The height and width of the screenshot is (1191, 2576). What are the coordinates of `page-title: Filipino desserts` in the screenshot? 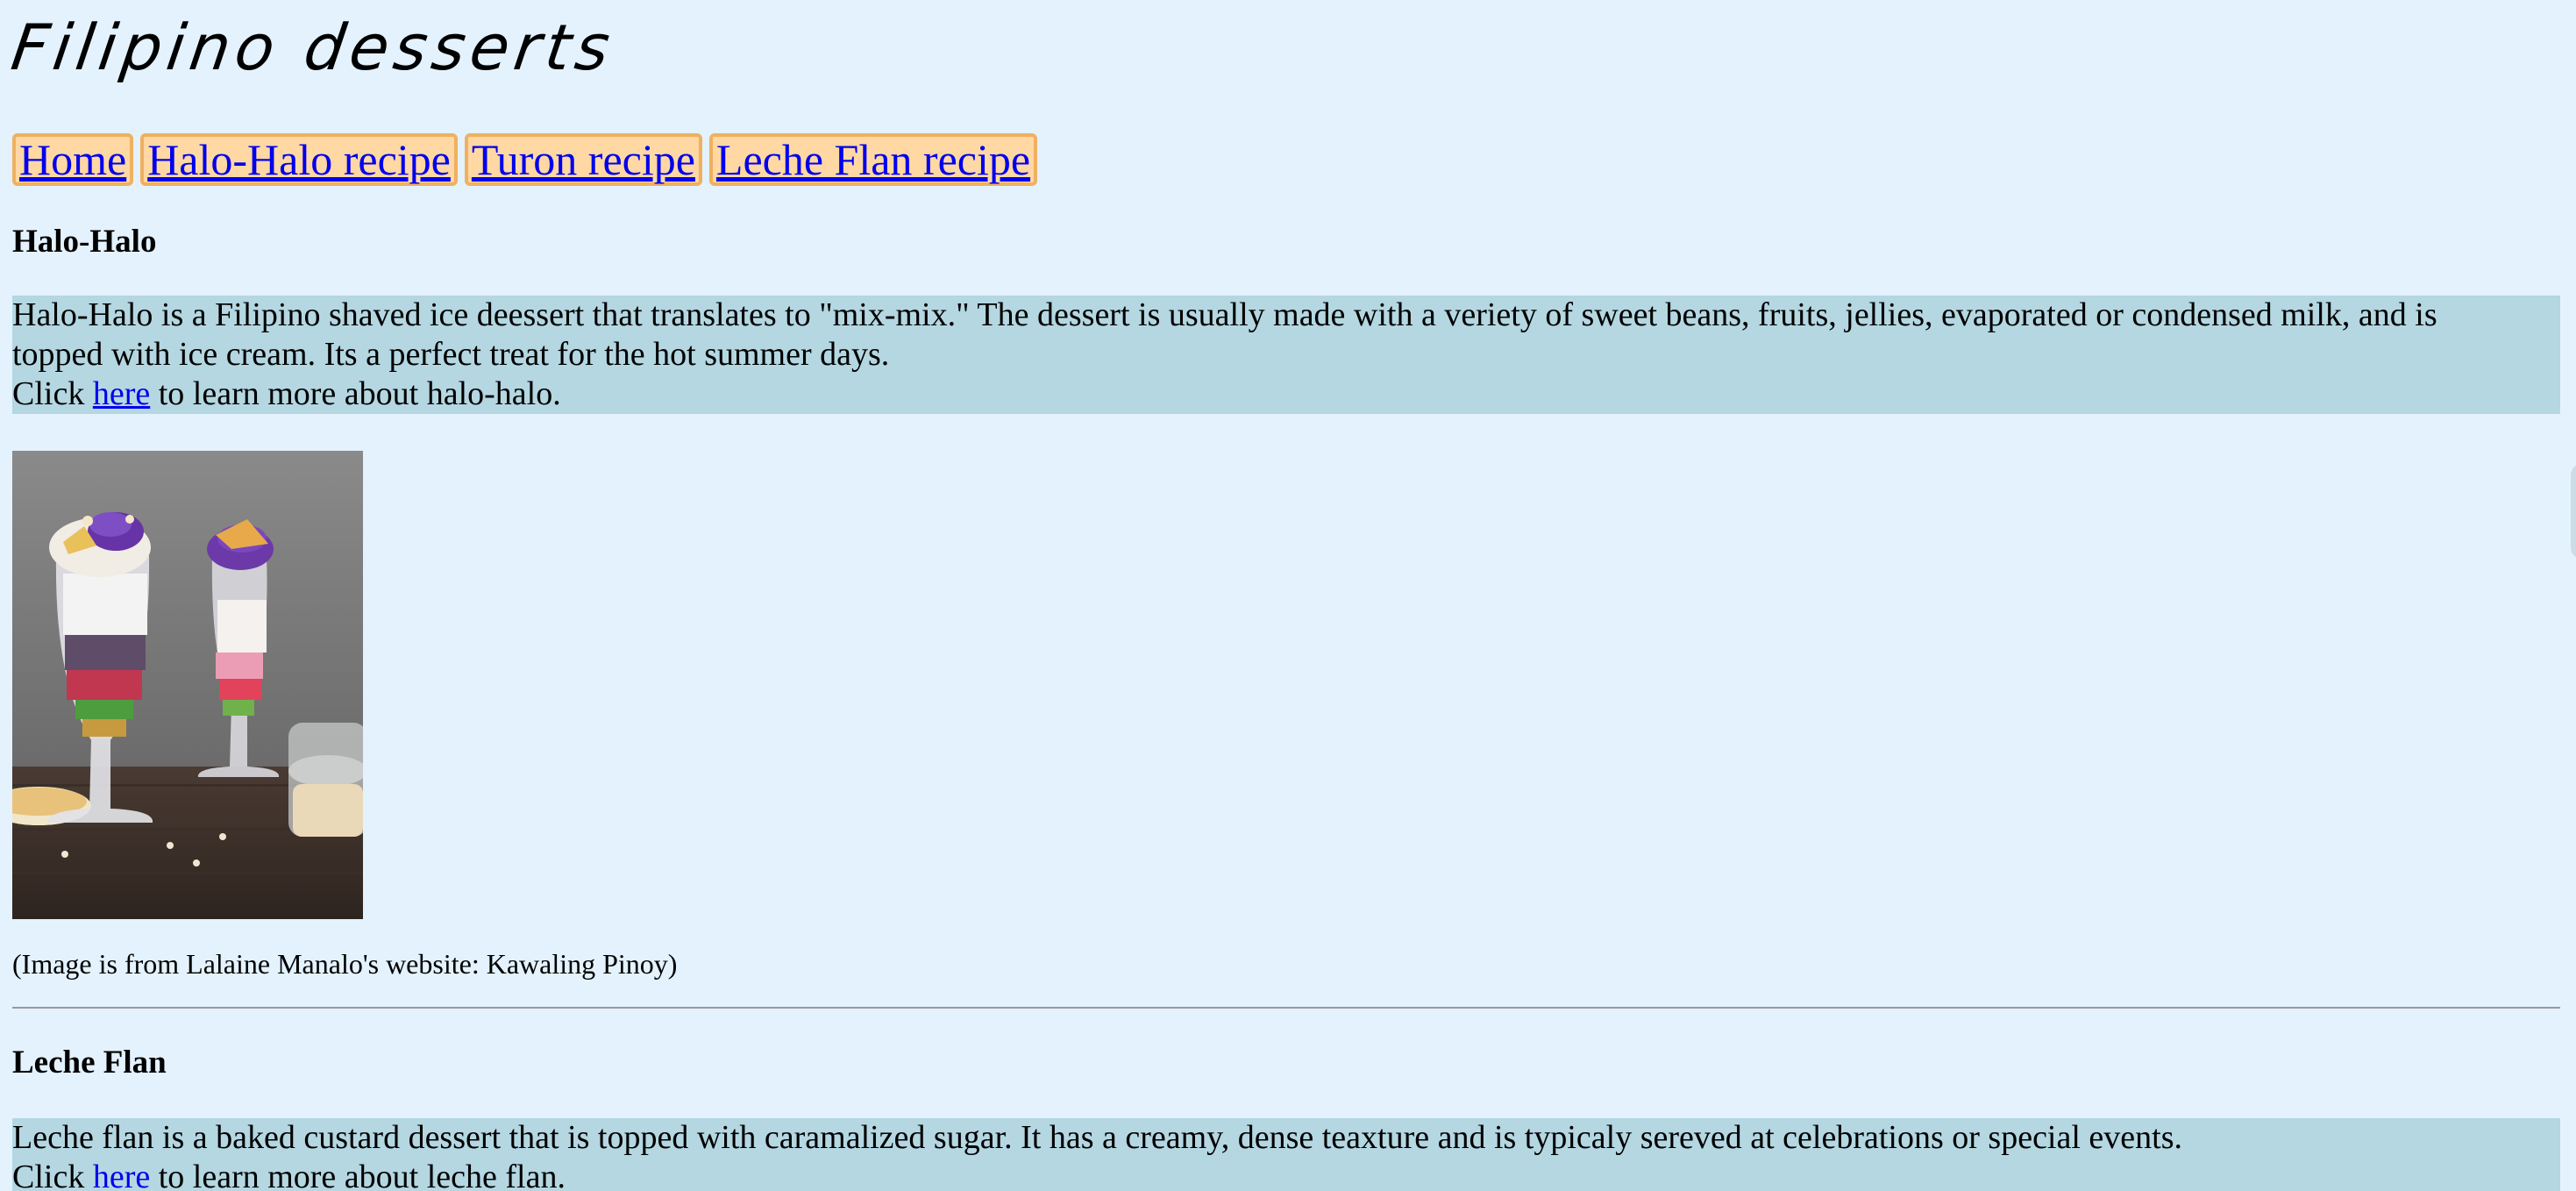 It's located at (313, 47).